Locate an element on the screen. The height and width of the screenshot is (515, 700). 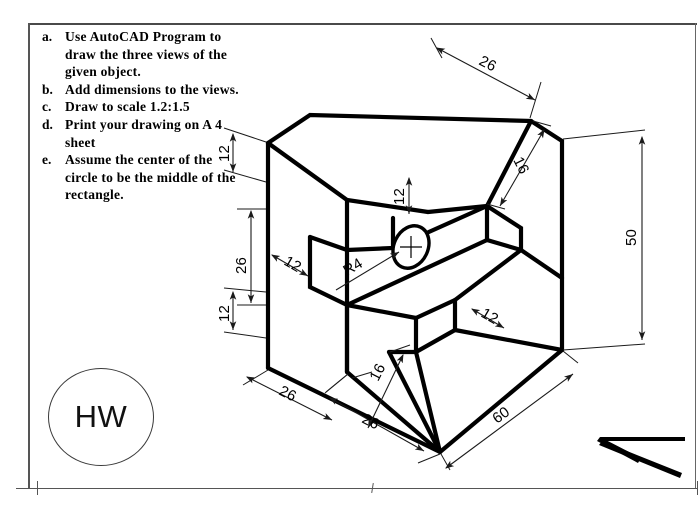
dimension-label-top-26: 26 is located at coordinates (487, 63).